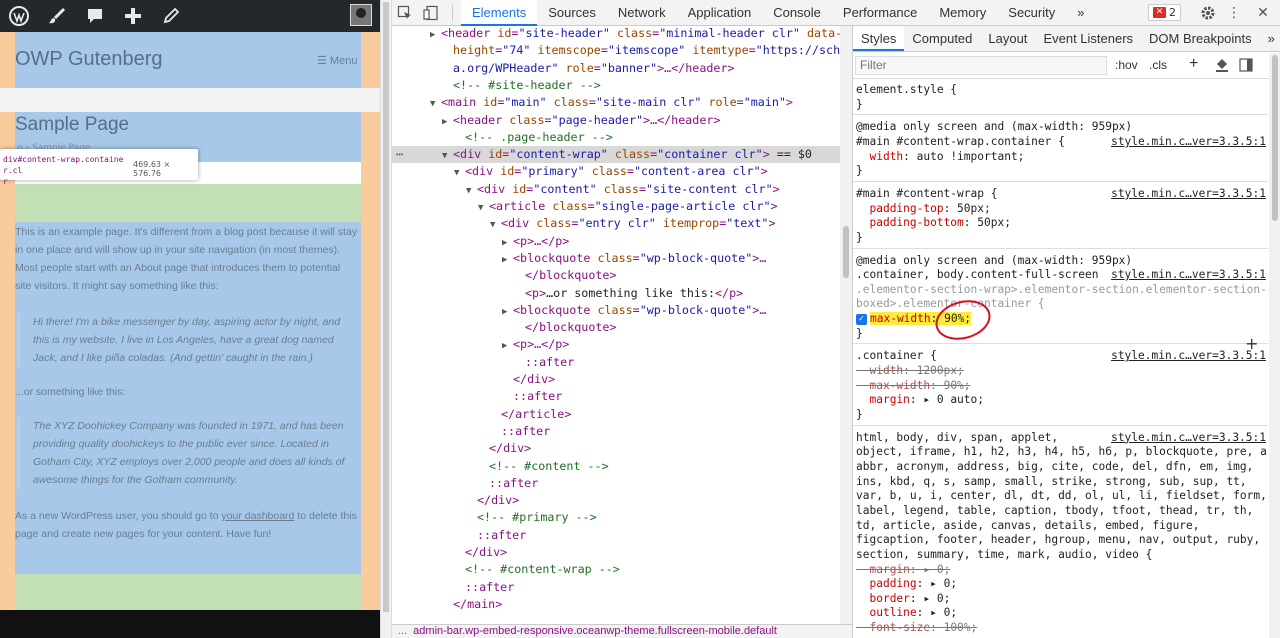 This screenshot has width=1280, height=638. What do you see at coordinates (1158, 65) in the screenshot?
I see `class-toggle: .cls` at bounding box center [1158, 65].